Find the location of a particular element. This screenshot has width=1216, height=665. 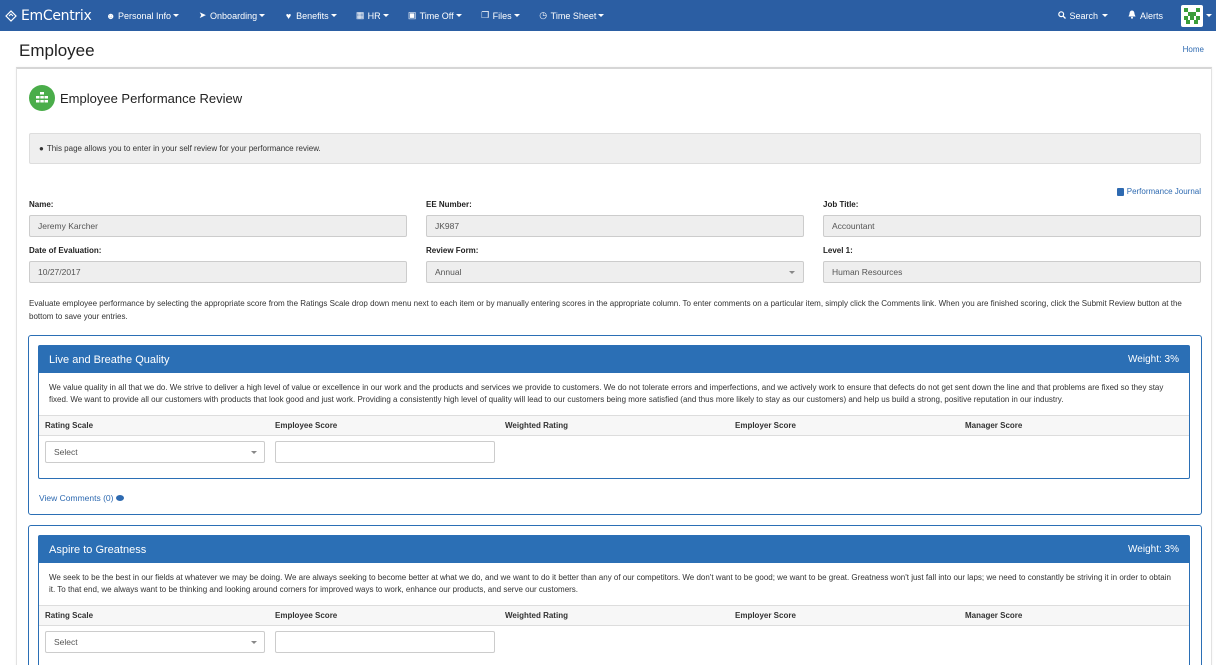

name-field-group: Name: Jeremy Karcher is located at coordinates (218, 218).